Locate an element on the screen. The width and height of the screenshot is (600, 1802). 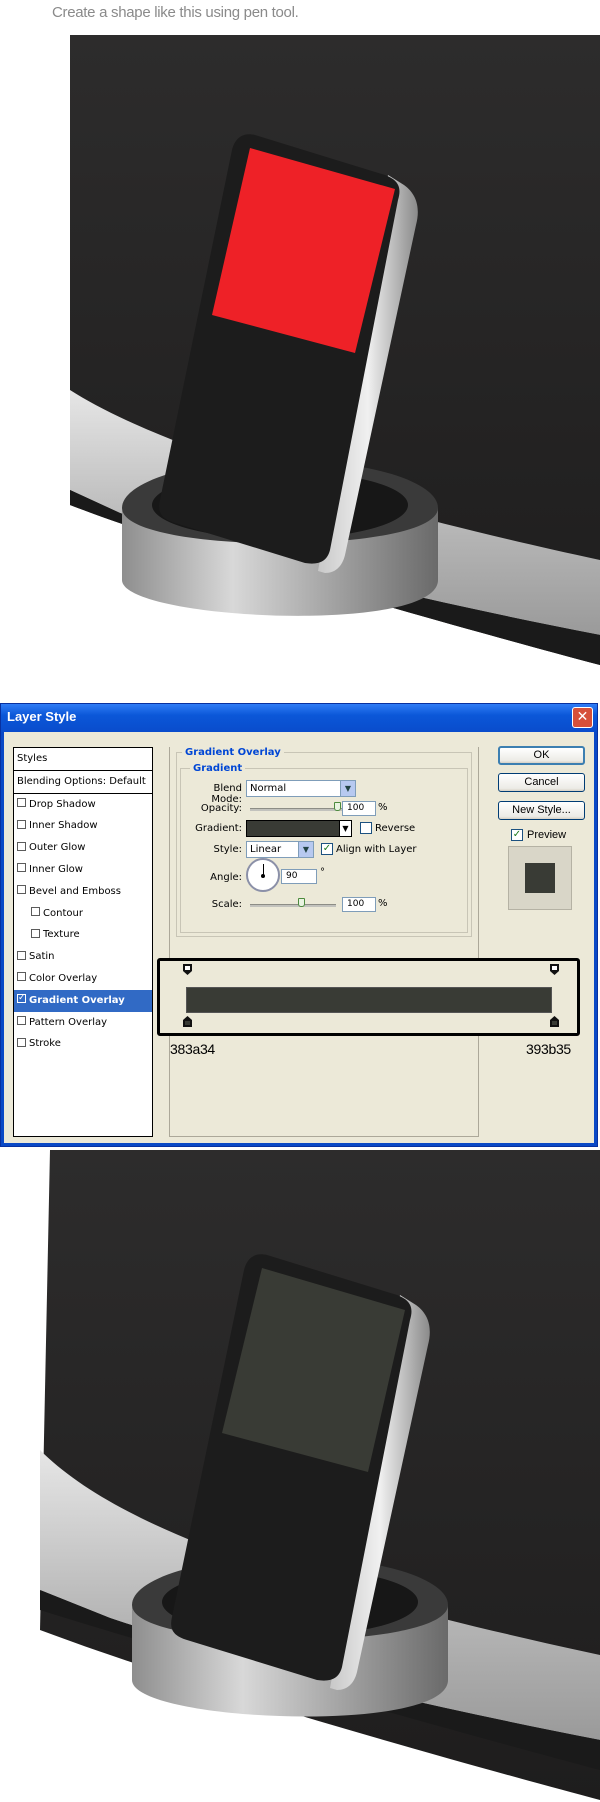
style-preview-box is located at coordinates (540, 878).